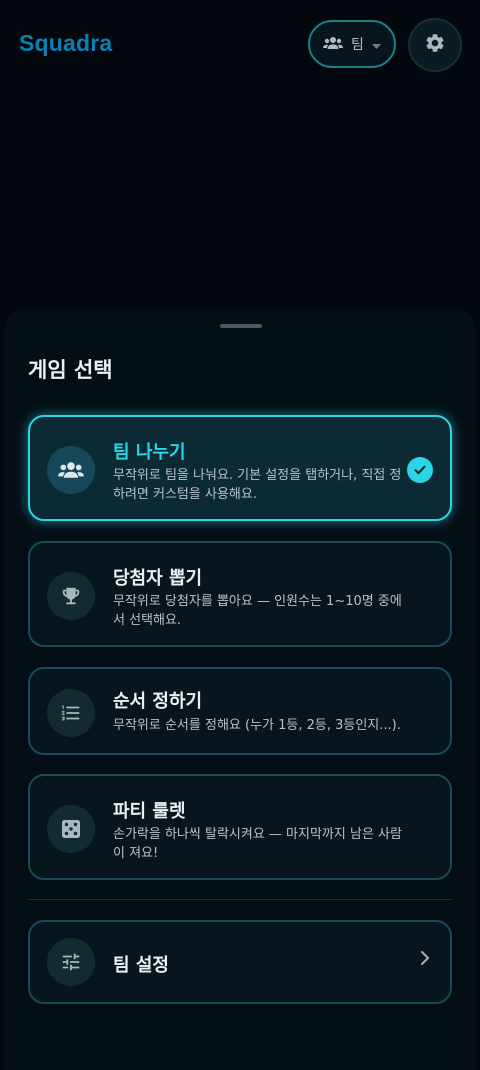  What do you see at coordinates (257, 725) in the screenshot?
I see `game-description: 무작위로 순서를 정해요 (누가 1등, 2등, 3등인지...).` at bounding box center [257, 725].